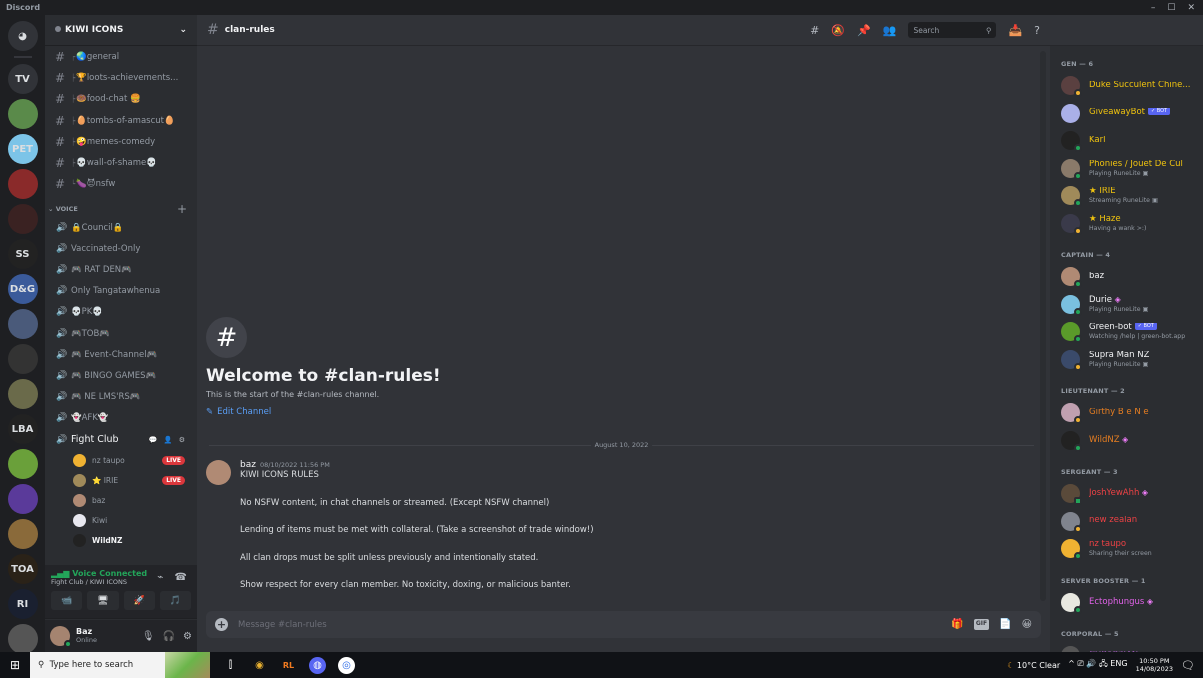  What do you see at coordinates (838, 30) in the screenshot?
I see `mute-icon: 🔕` at bounding box center [838, 30].